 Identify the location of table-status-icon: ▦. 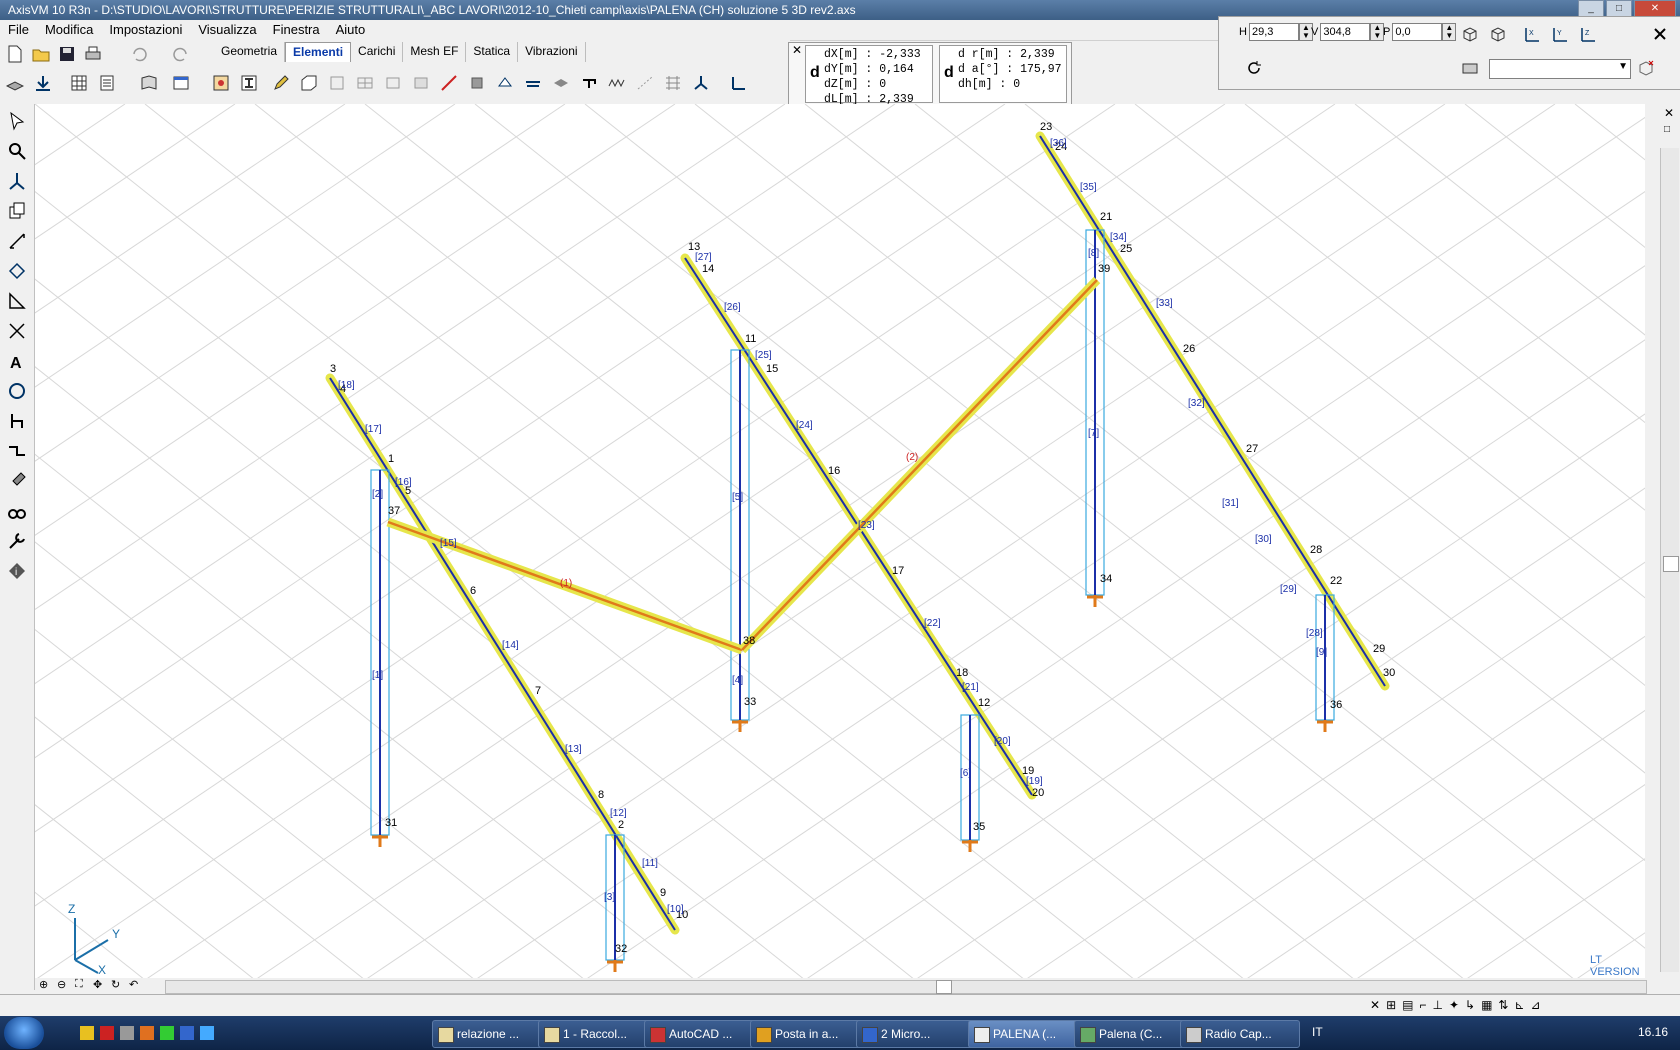
(1486, 1005).